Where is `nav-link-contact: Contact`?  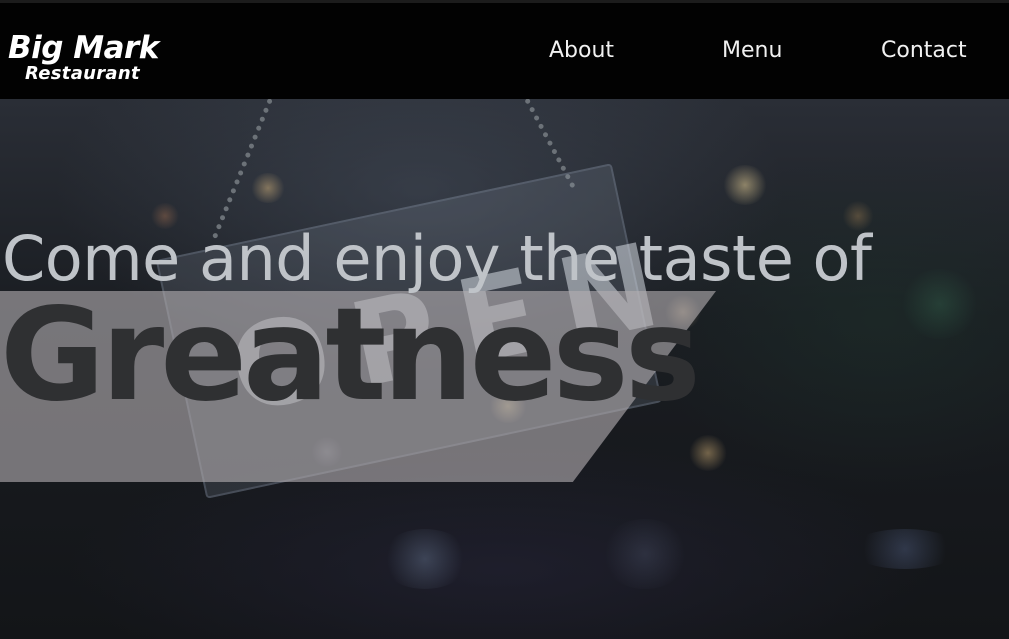 nav-link-contact: Contact is located at coordinates (924, 51).